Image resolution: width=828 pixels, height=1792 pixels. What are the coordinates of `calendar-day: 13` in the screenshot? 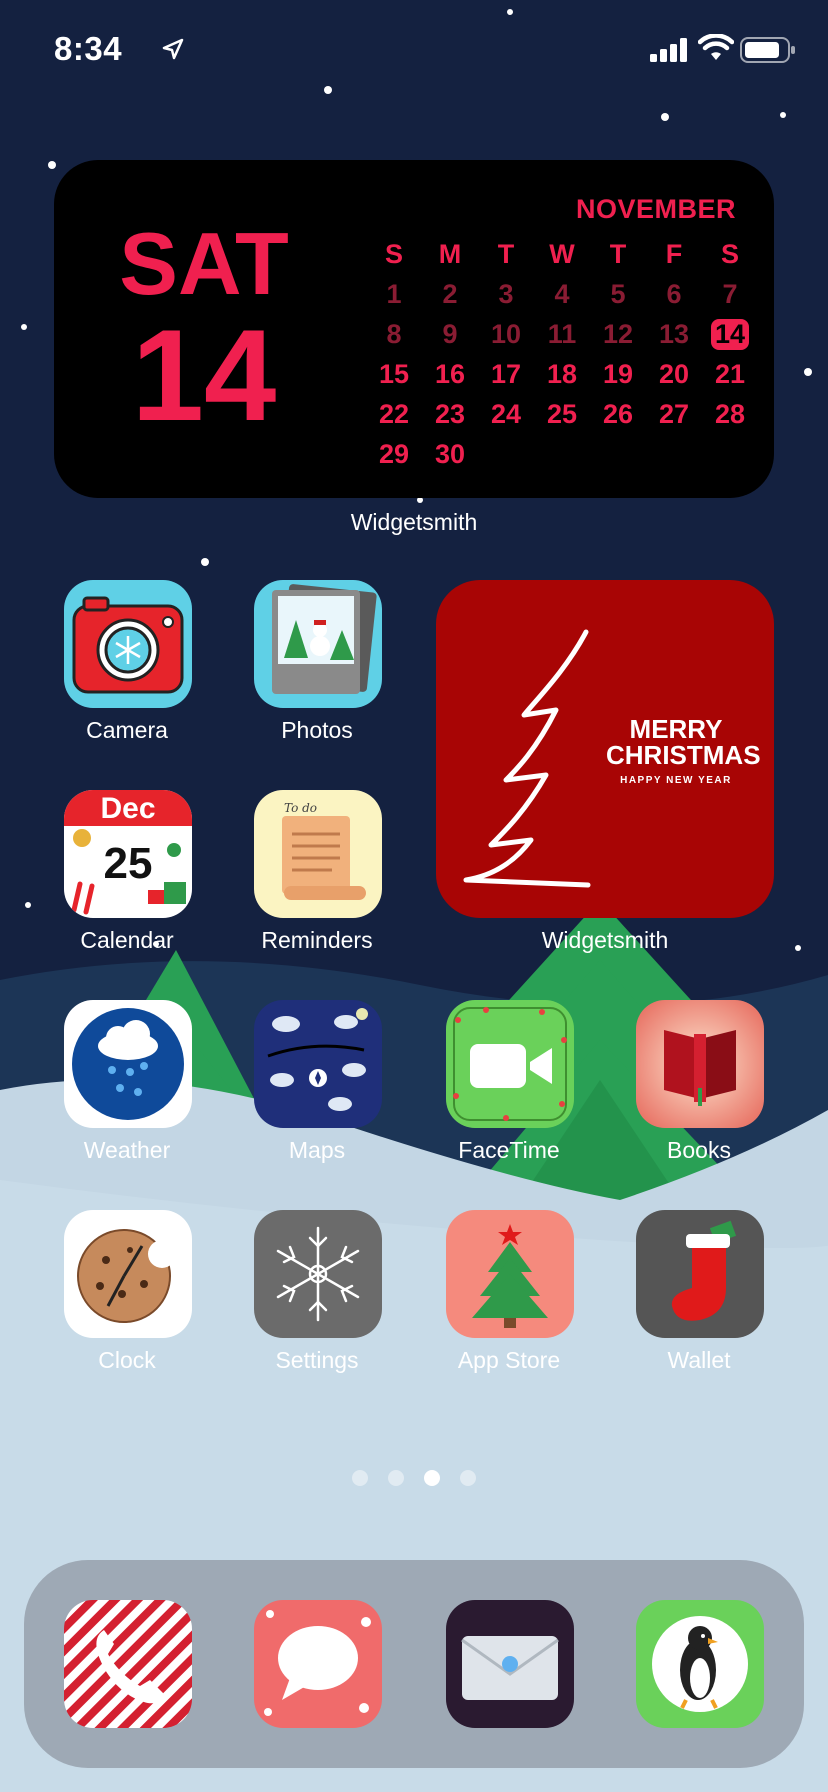 It's located at (674, 333).